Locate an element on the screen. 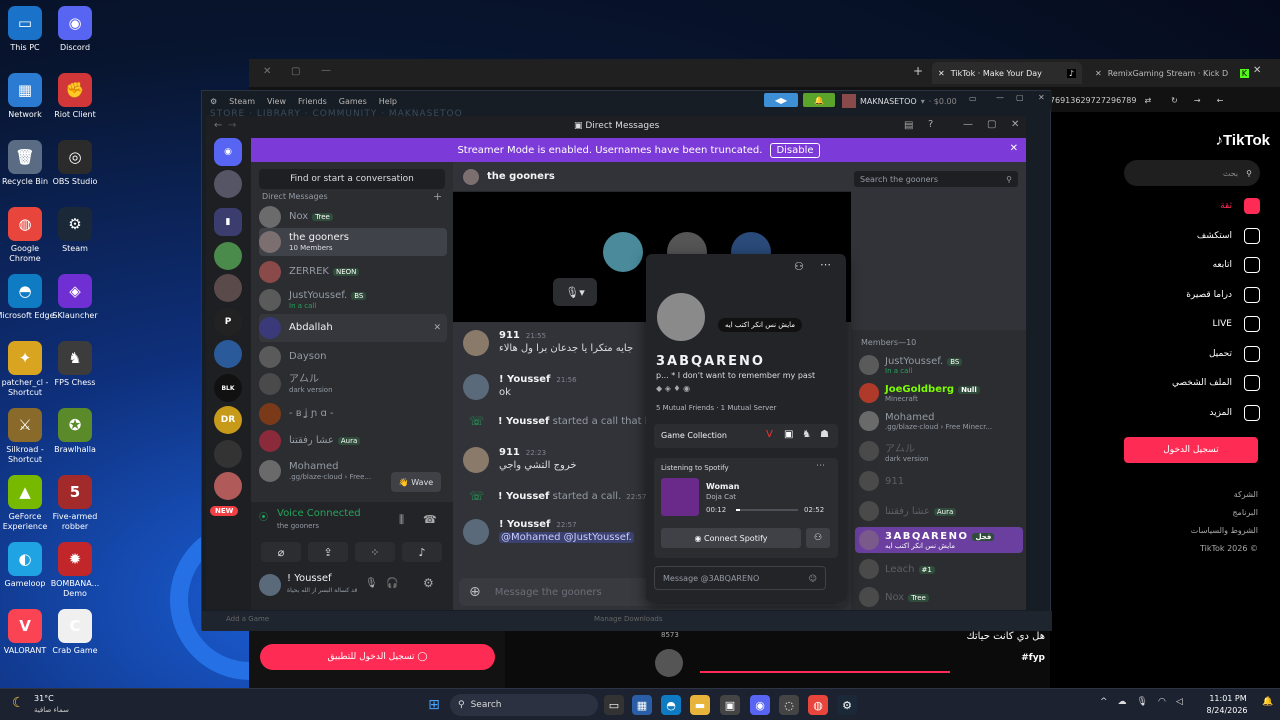 This screenshot has width=1280, height=720. broadcast-icon: ◀▶ is located at coordinates (781, 100).